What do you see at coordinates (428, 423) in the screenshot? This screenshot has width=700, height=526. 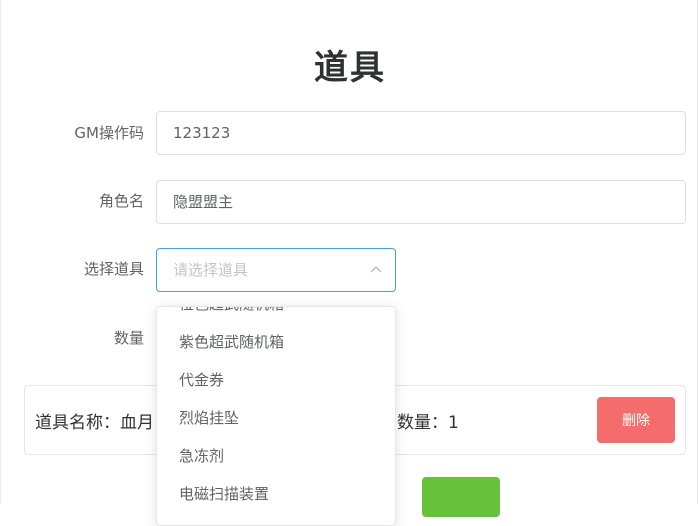 I see `item-quantity-text: 数量：1` at bounding box center [428, 423].